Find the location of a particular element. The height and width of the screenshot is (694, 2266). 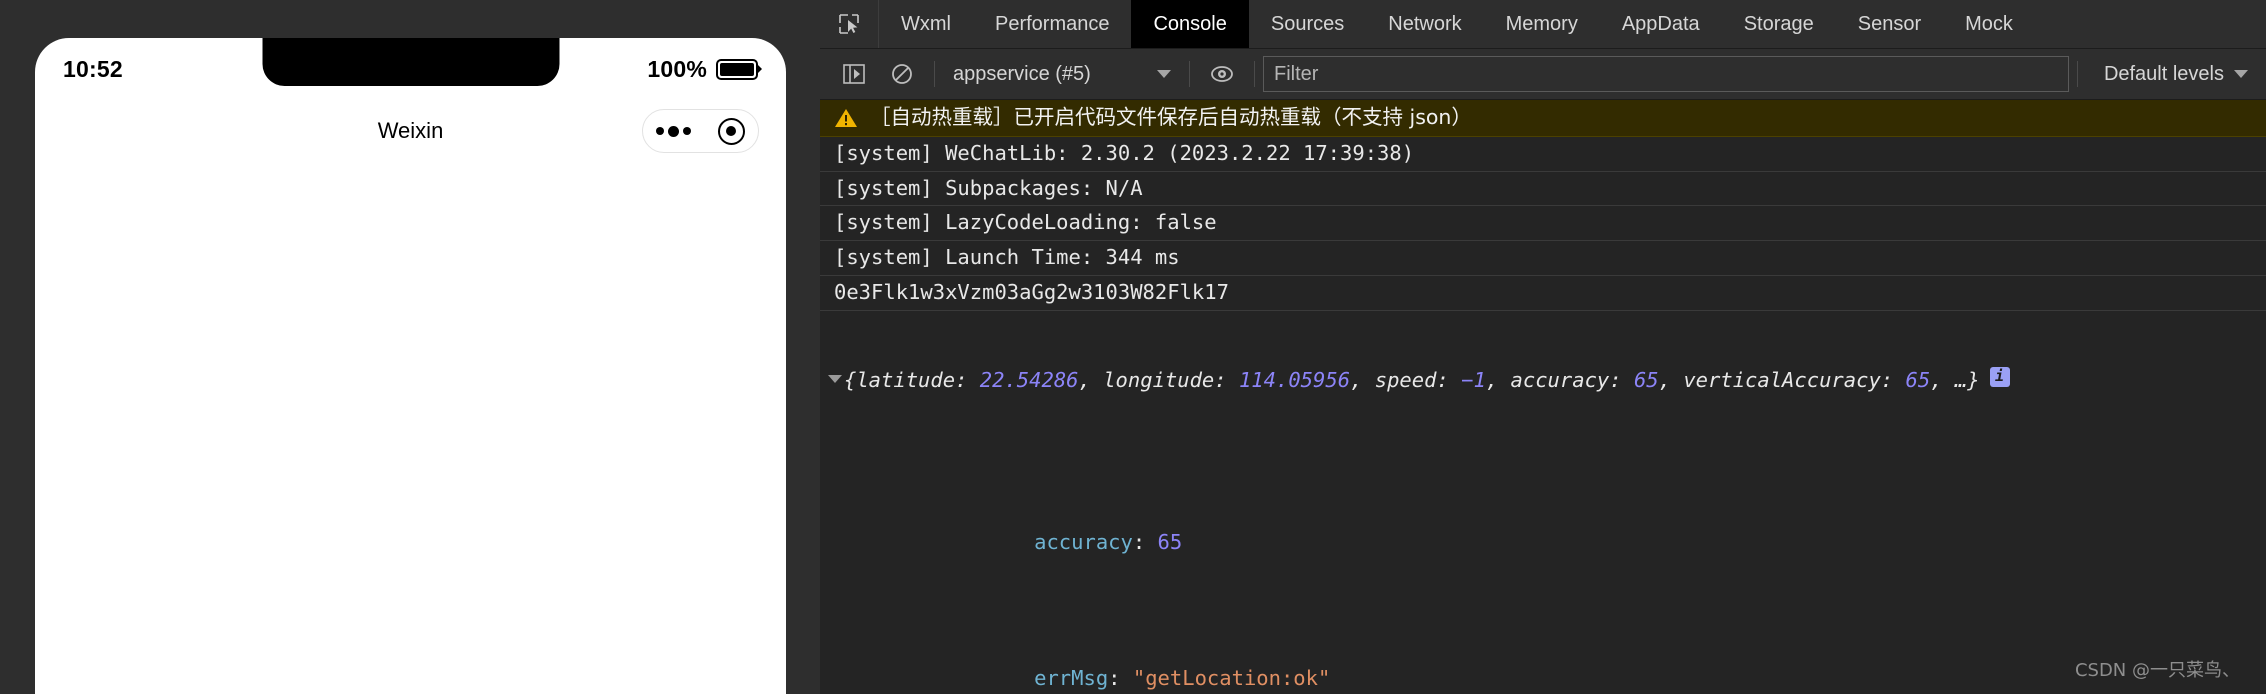

console-sidebar-icon is located at coordinates (854, 74).